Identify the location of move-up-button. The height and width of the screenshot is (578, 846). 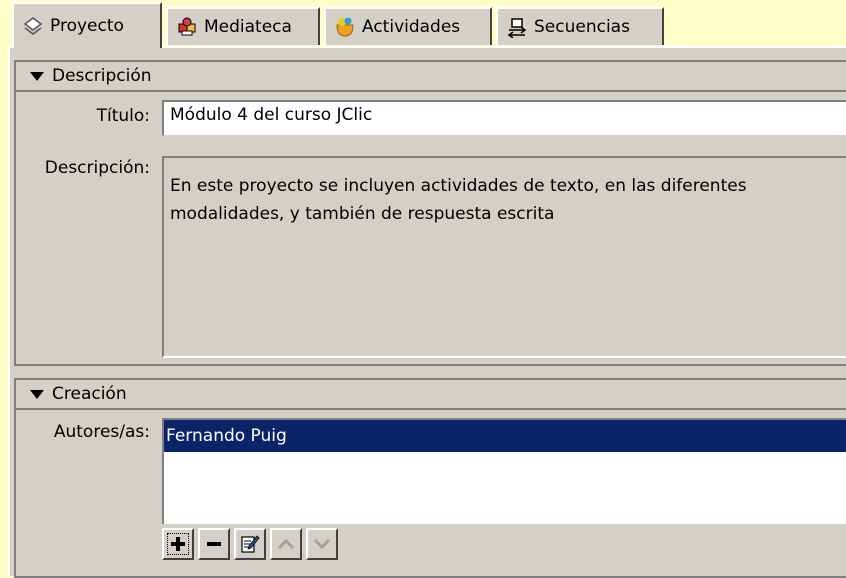
(286, 544).